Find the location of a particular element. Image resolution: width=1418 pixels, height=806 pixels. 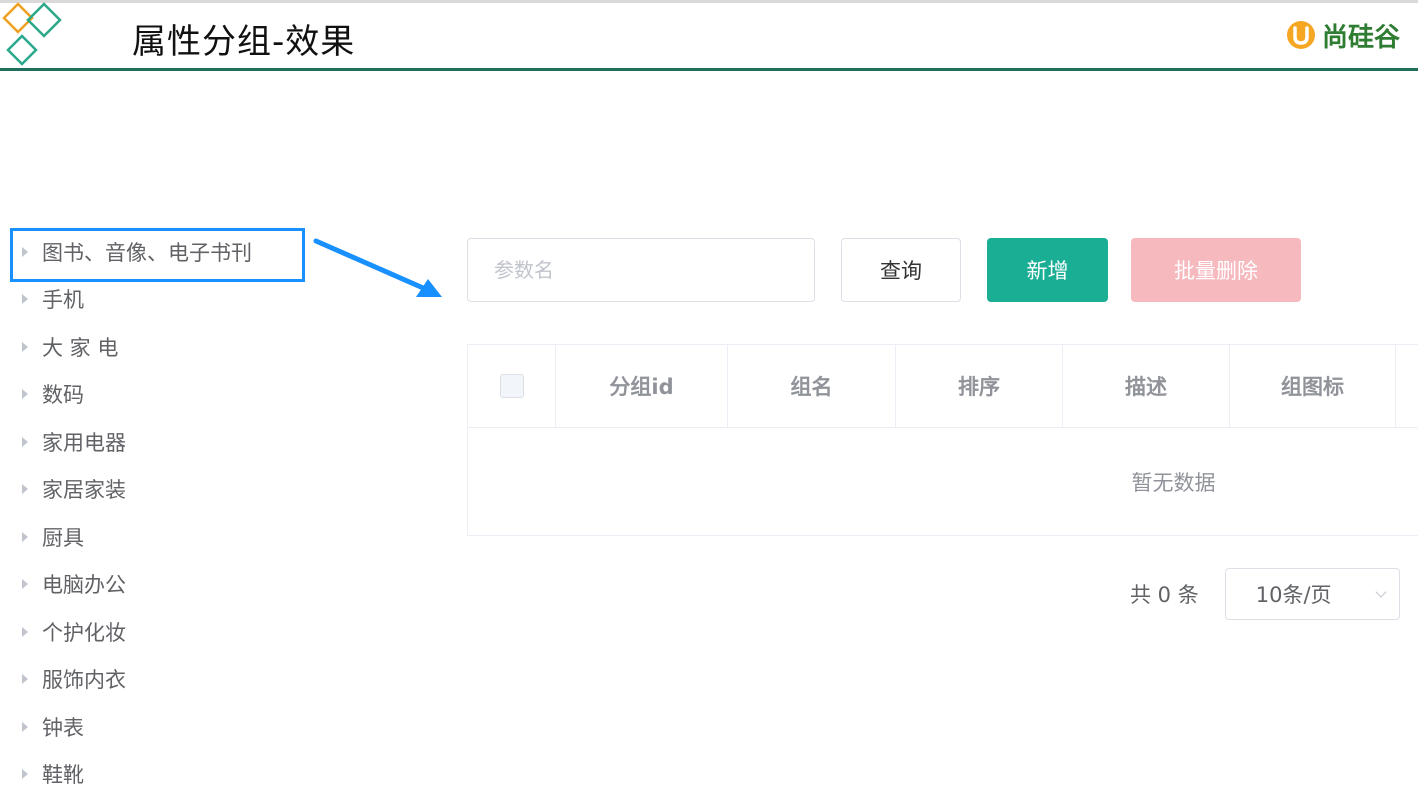

tree-item-label: 厨具 is located at coordinates (63, 537).